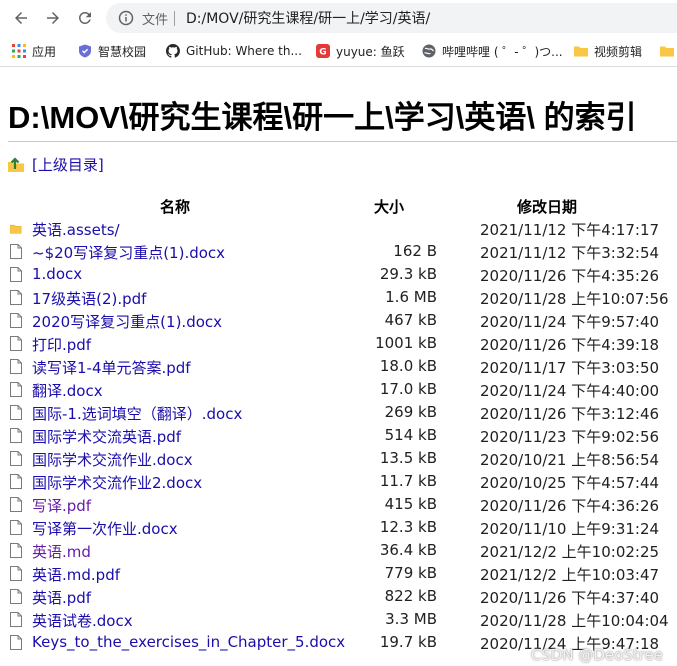  I want to click on parent-directory-link: [上级目录], so click(56, 164).